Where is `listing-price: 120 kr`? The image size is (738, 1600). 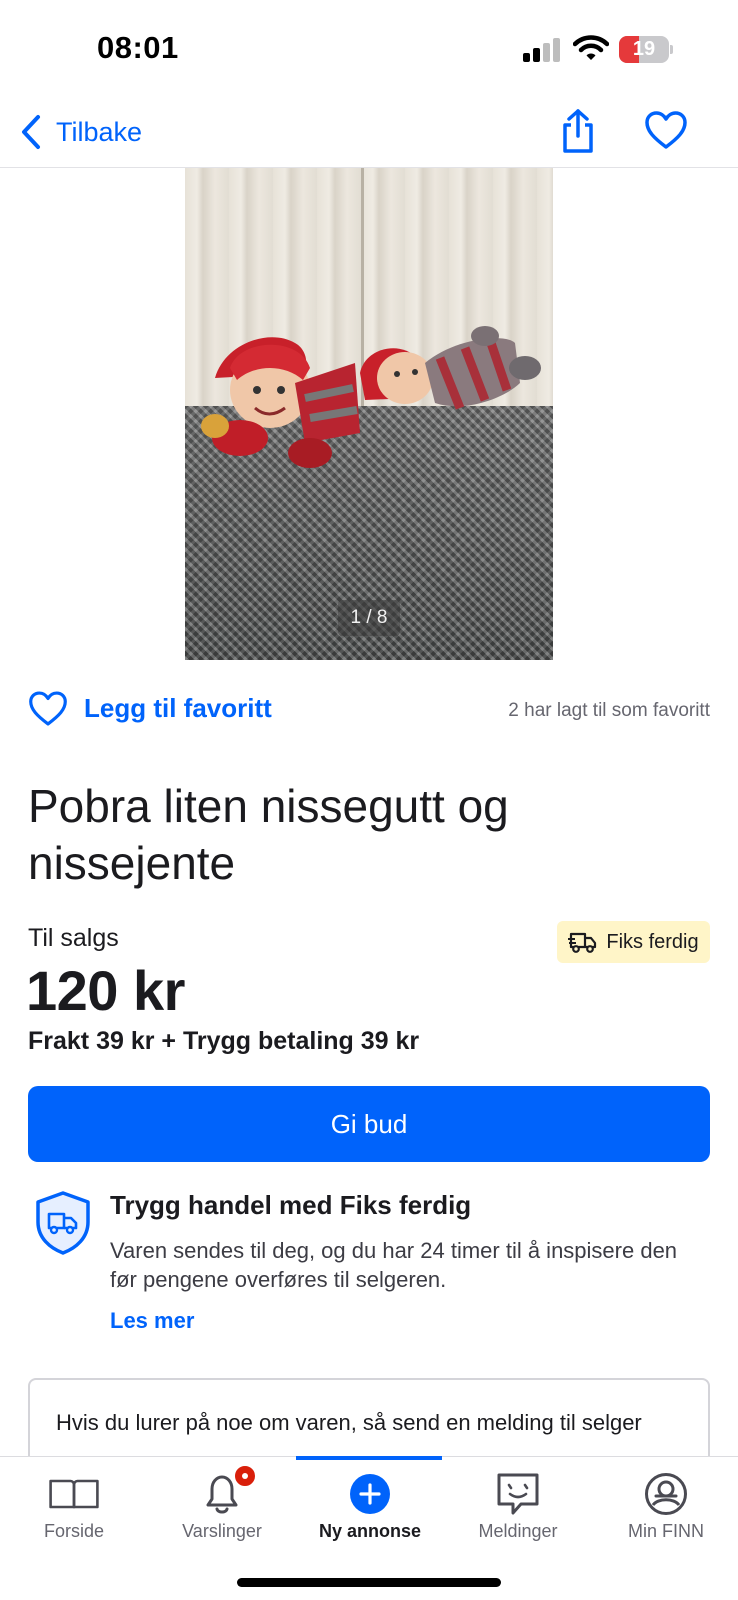 listing-price: 120 kr is located at coordinates (105, 990).